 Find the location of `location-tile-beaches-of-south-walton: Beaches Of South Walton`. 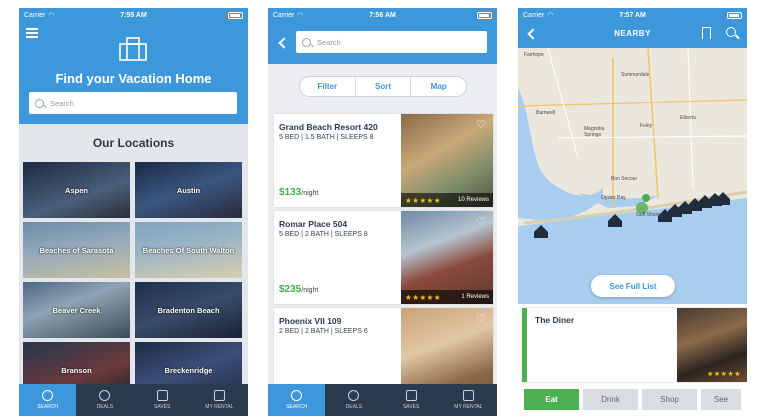

location-tile-beaches-of-south-walton: Beaches Of South Walton is located at coordinates (188, 250).